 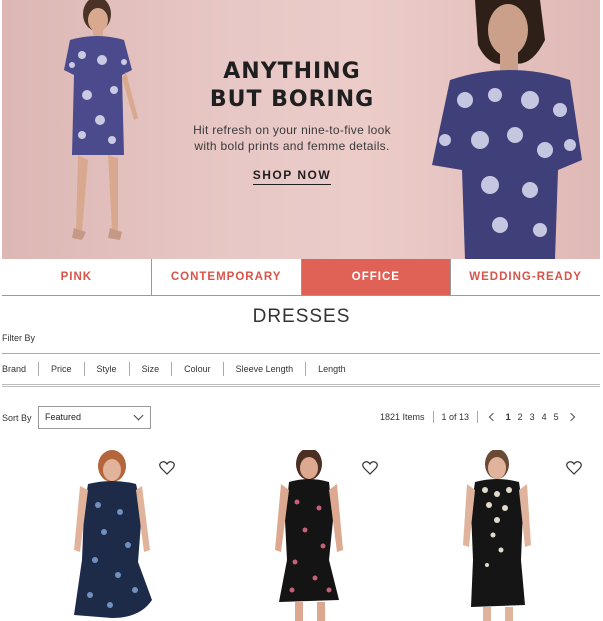 I want to click on chevron-right-icon, so click(x=571, y=417).